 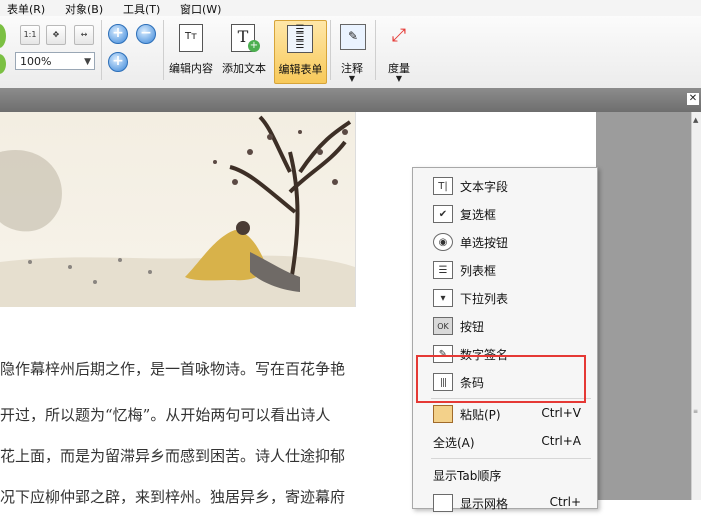 What do you see at coordinates (505, 326) in the screenshot?
I see `menu-item-button: OK 按钮` at bounding box center [505, 326].